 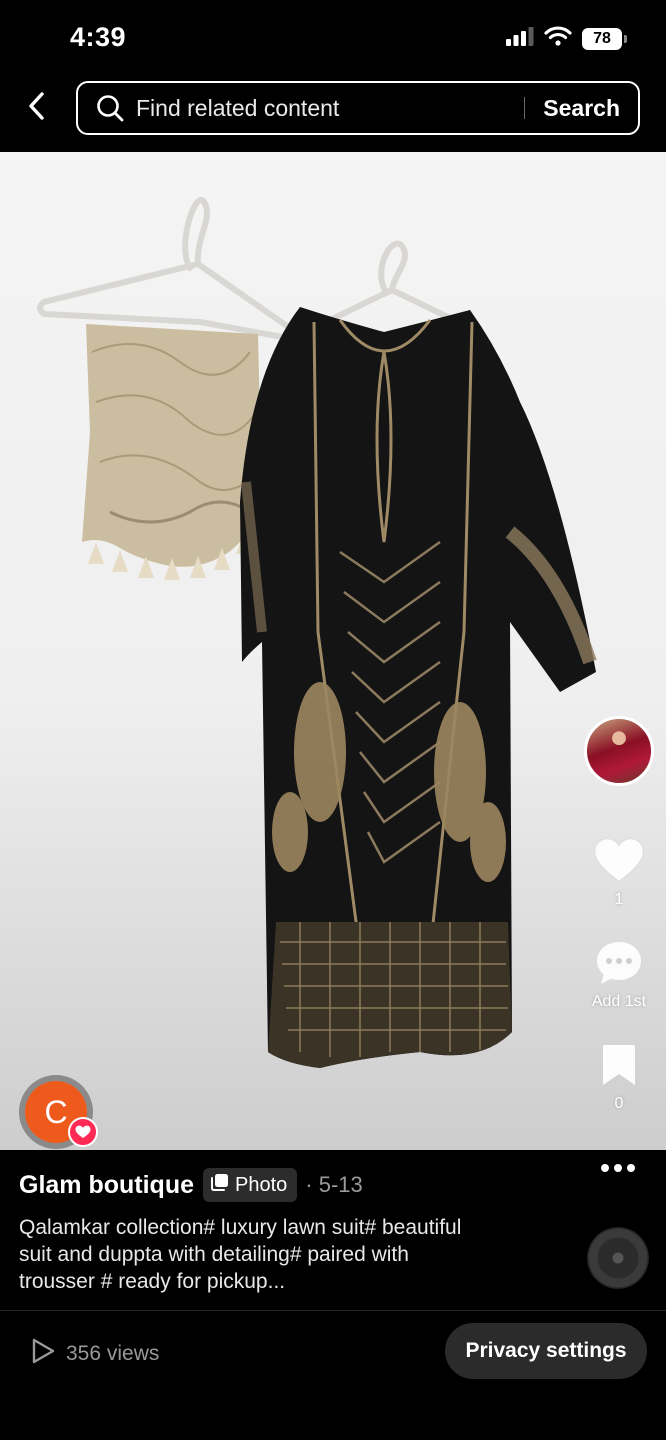 I want to click on author-row: Glam boutique Photo · 5-13, so click(x=191, y=1185).